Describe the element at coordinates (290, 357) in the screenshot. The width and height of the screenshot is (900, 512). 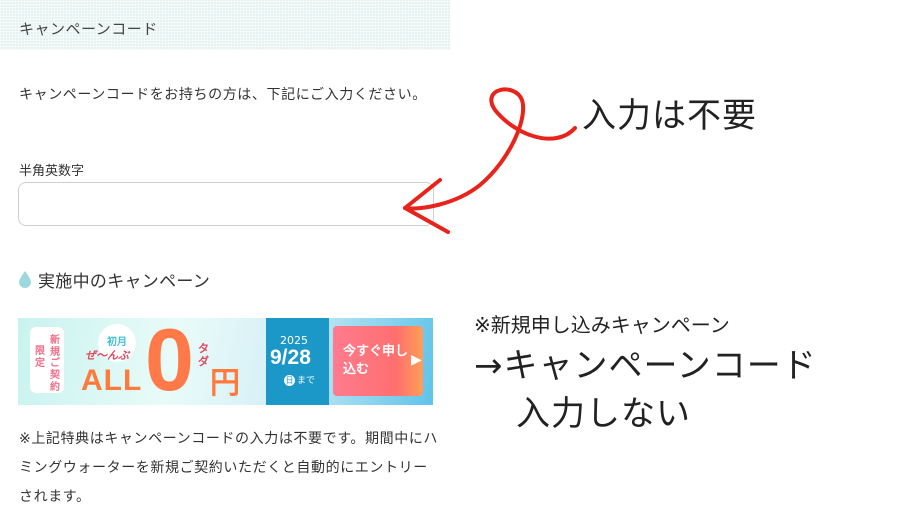
I see `deadline-date: 9/28` at that location.